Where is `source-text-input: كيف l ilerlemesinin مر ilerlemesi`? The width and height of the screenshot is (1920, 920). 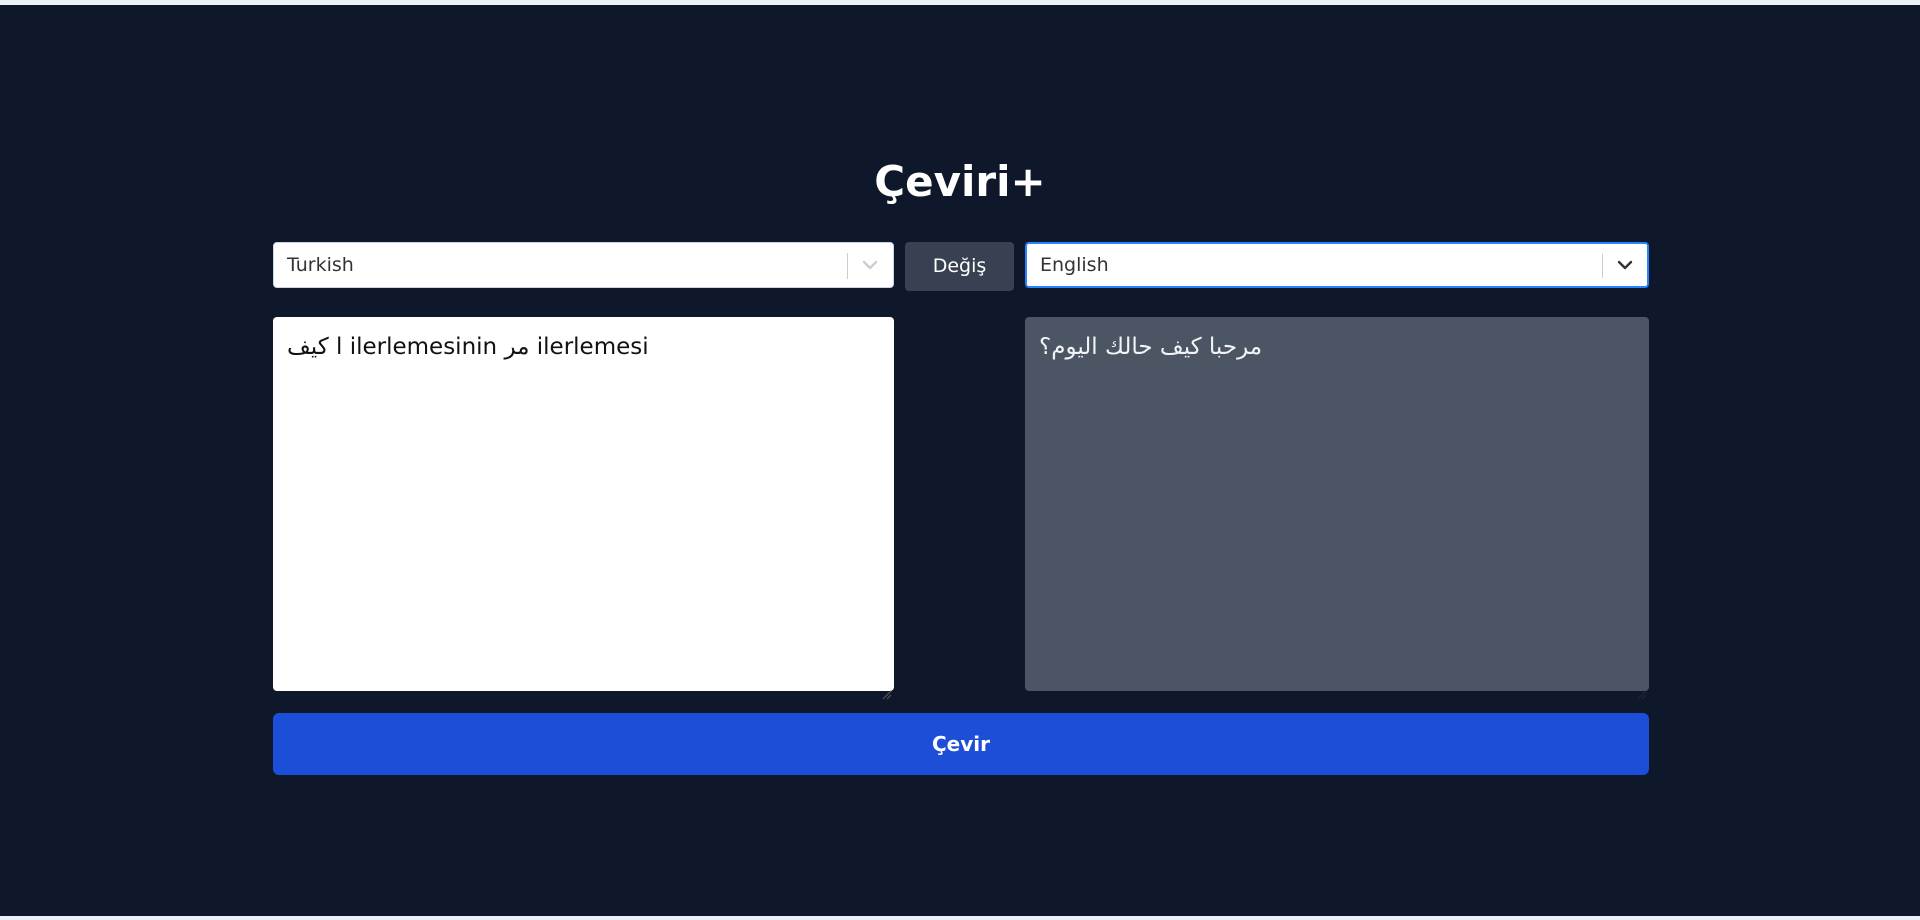 source-text-input: كيف l ilerlemesinin مر ilerlemesi is located at coordinates (583, 508).